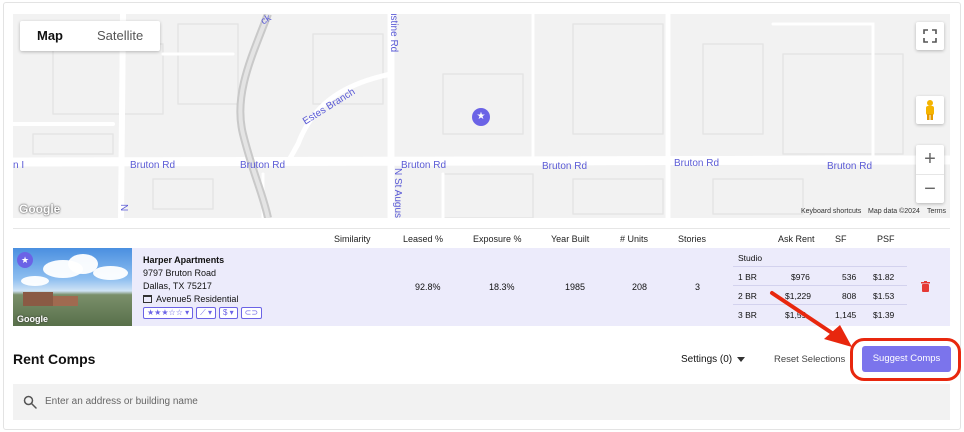 The image size is (964, 432). I want to click on zoom-out-button: −, so click(930, 188).